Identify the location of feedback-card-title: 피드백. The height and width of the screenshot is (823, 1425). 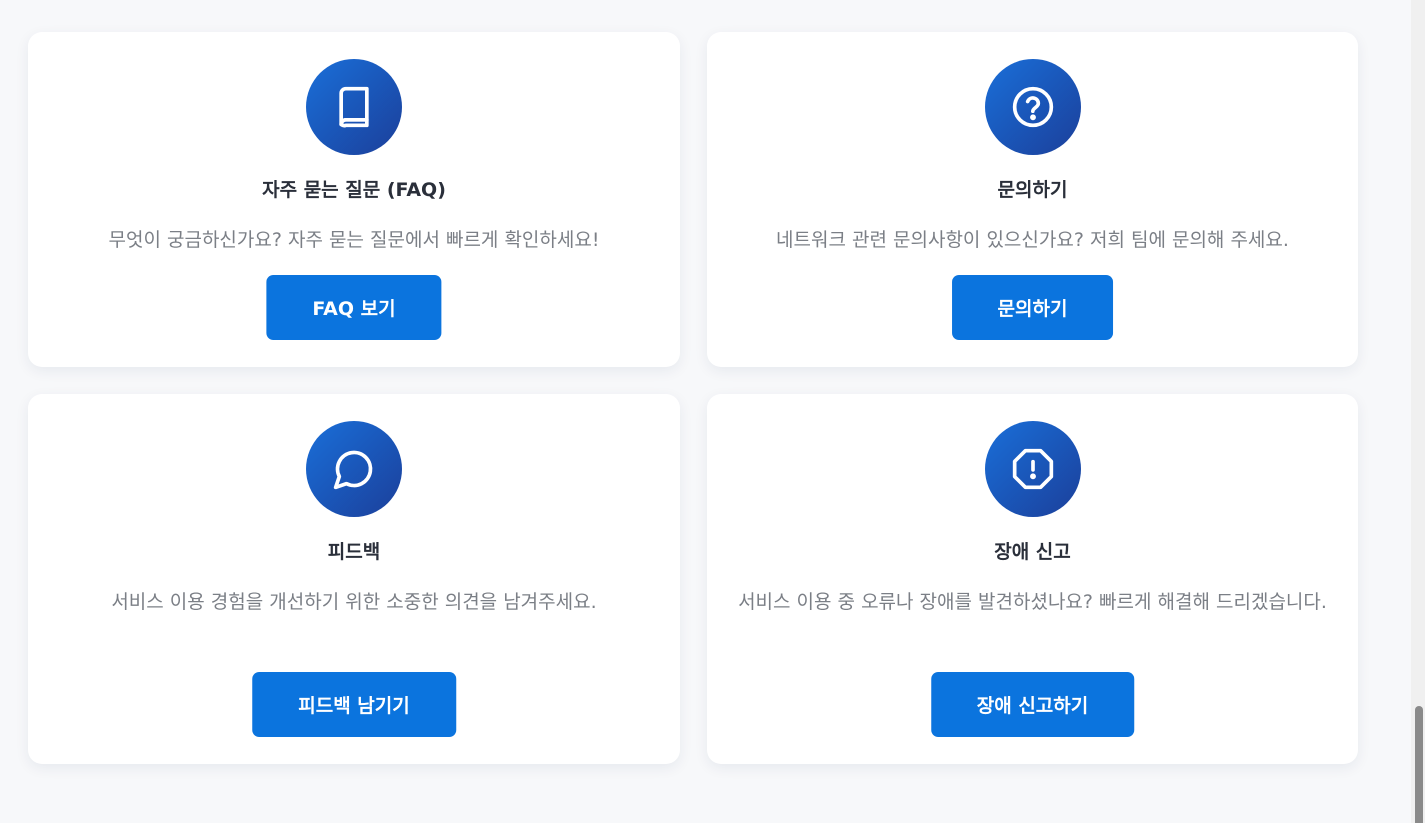
(354, 552).